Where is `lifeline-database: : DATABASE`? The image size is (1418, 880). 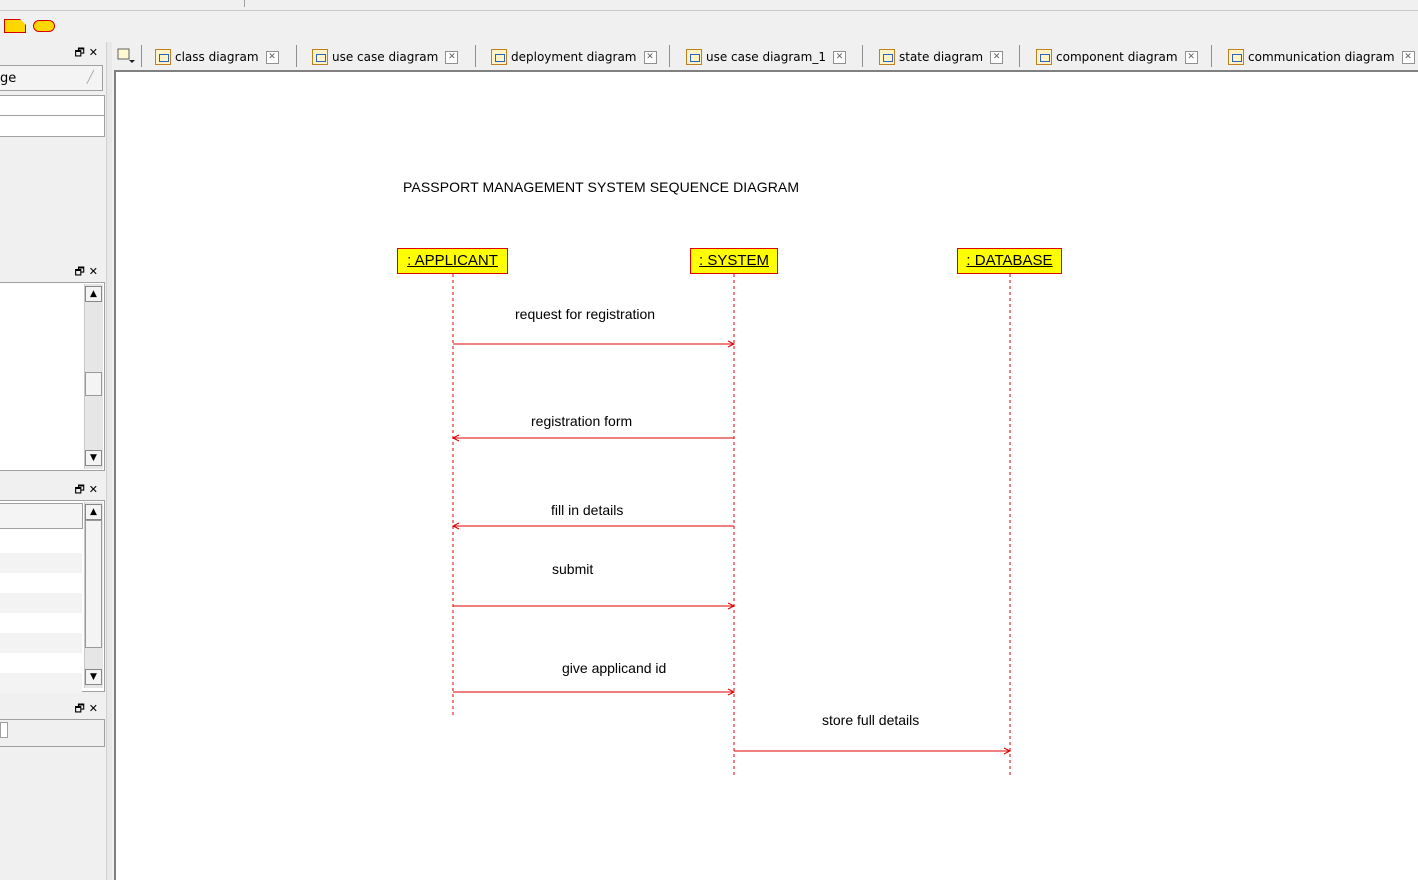 lifeline-database: : DATABASE is located at coordinates (1009, 261).